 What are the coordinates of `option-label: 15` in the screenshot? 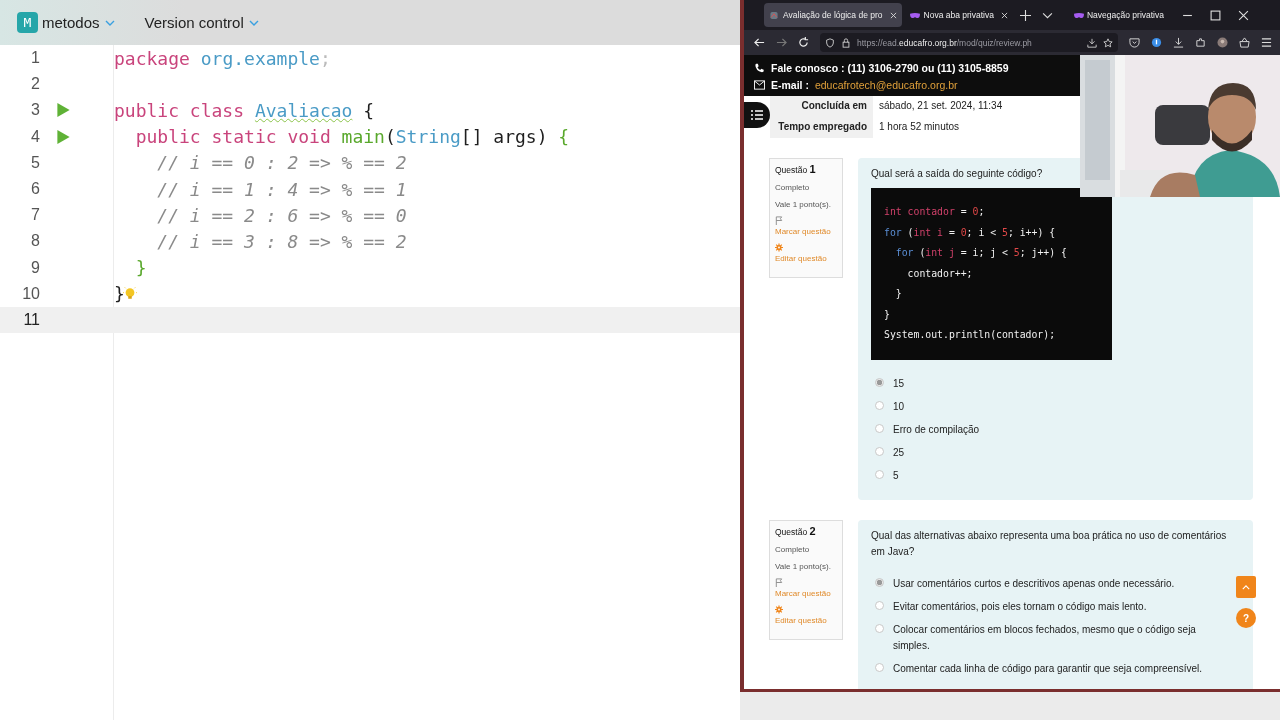 It's located at (899, 383).